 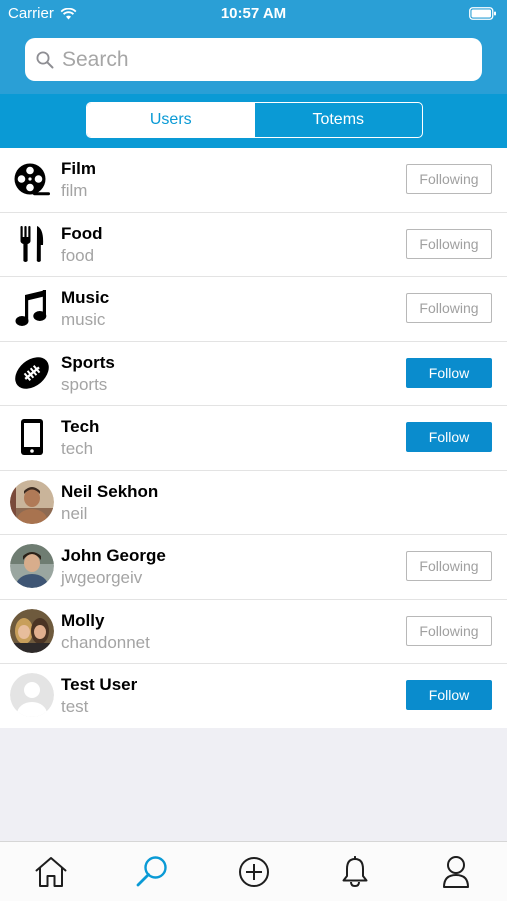 I want to click on add-icon, so click(x=253, y=871).